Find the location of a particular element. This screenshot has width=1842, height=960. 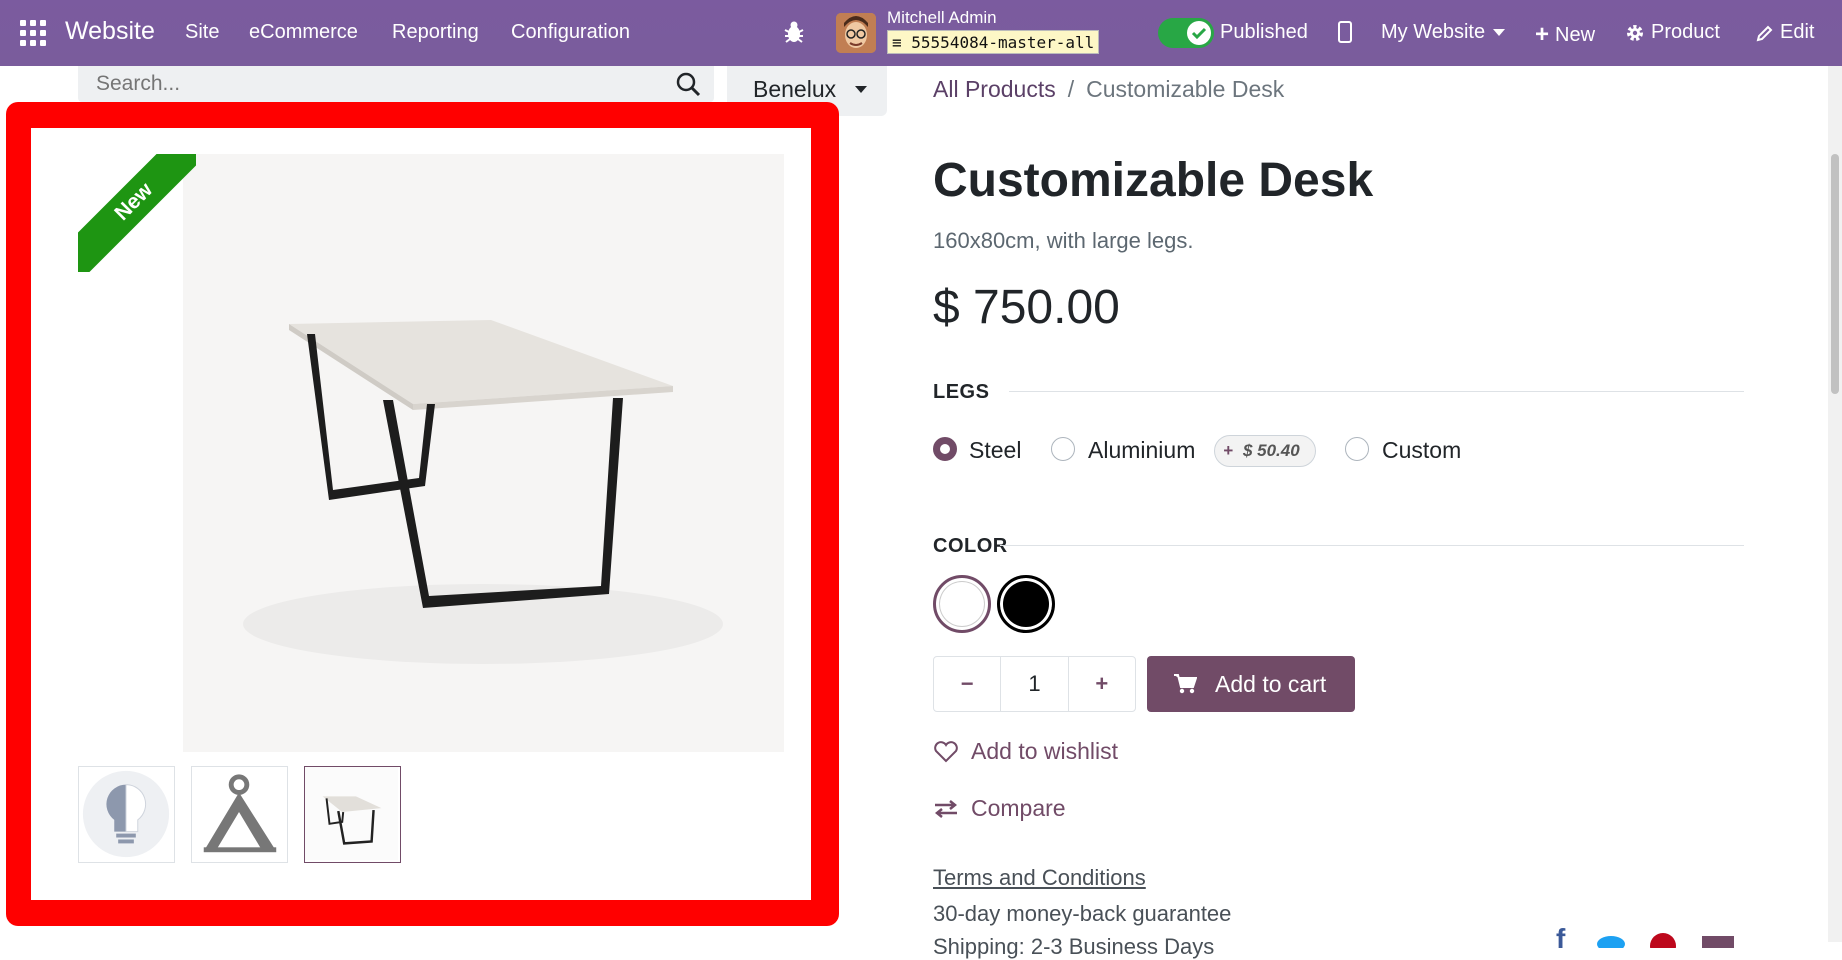

website-switcher: My Website is located at coordinates (1443, 32).